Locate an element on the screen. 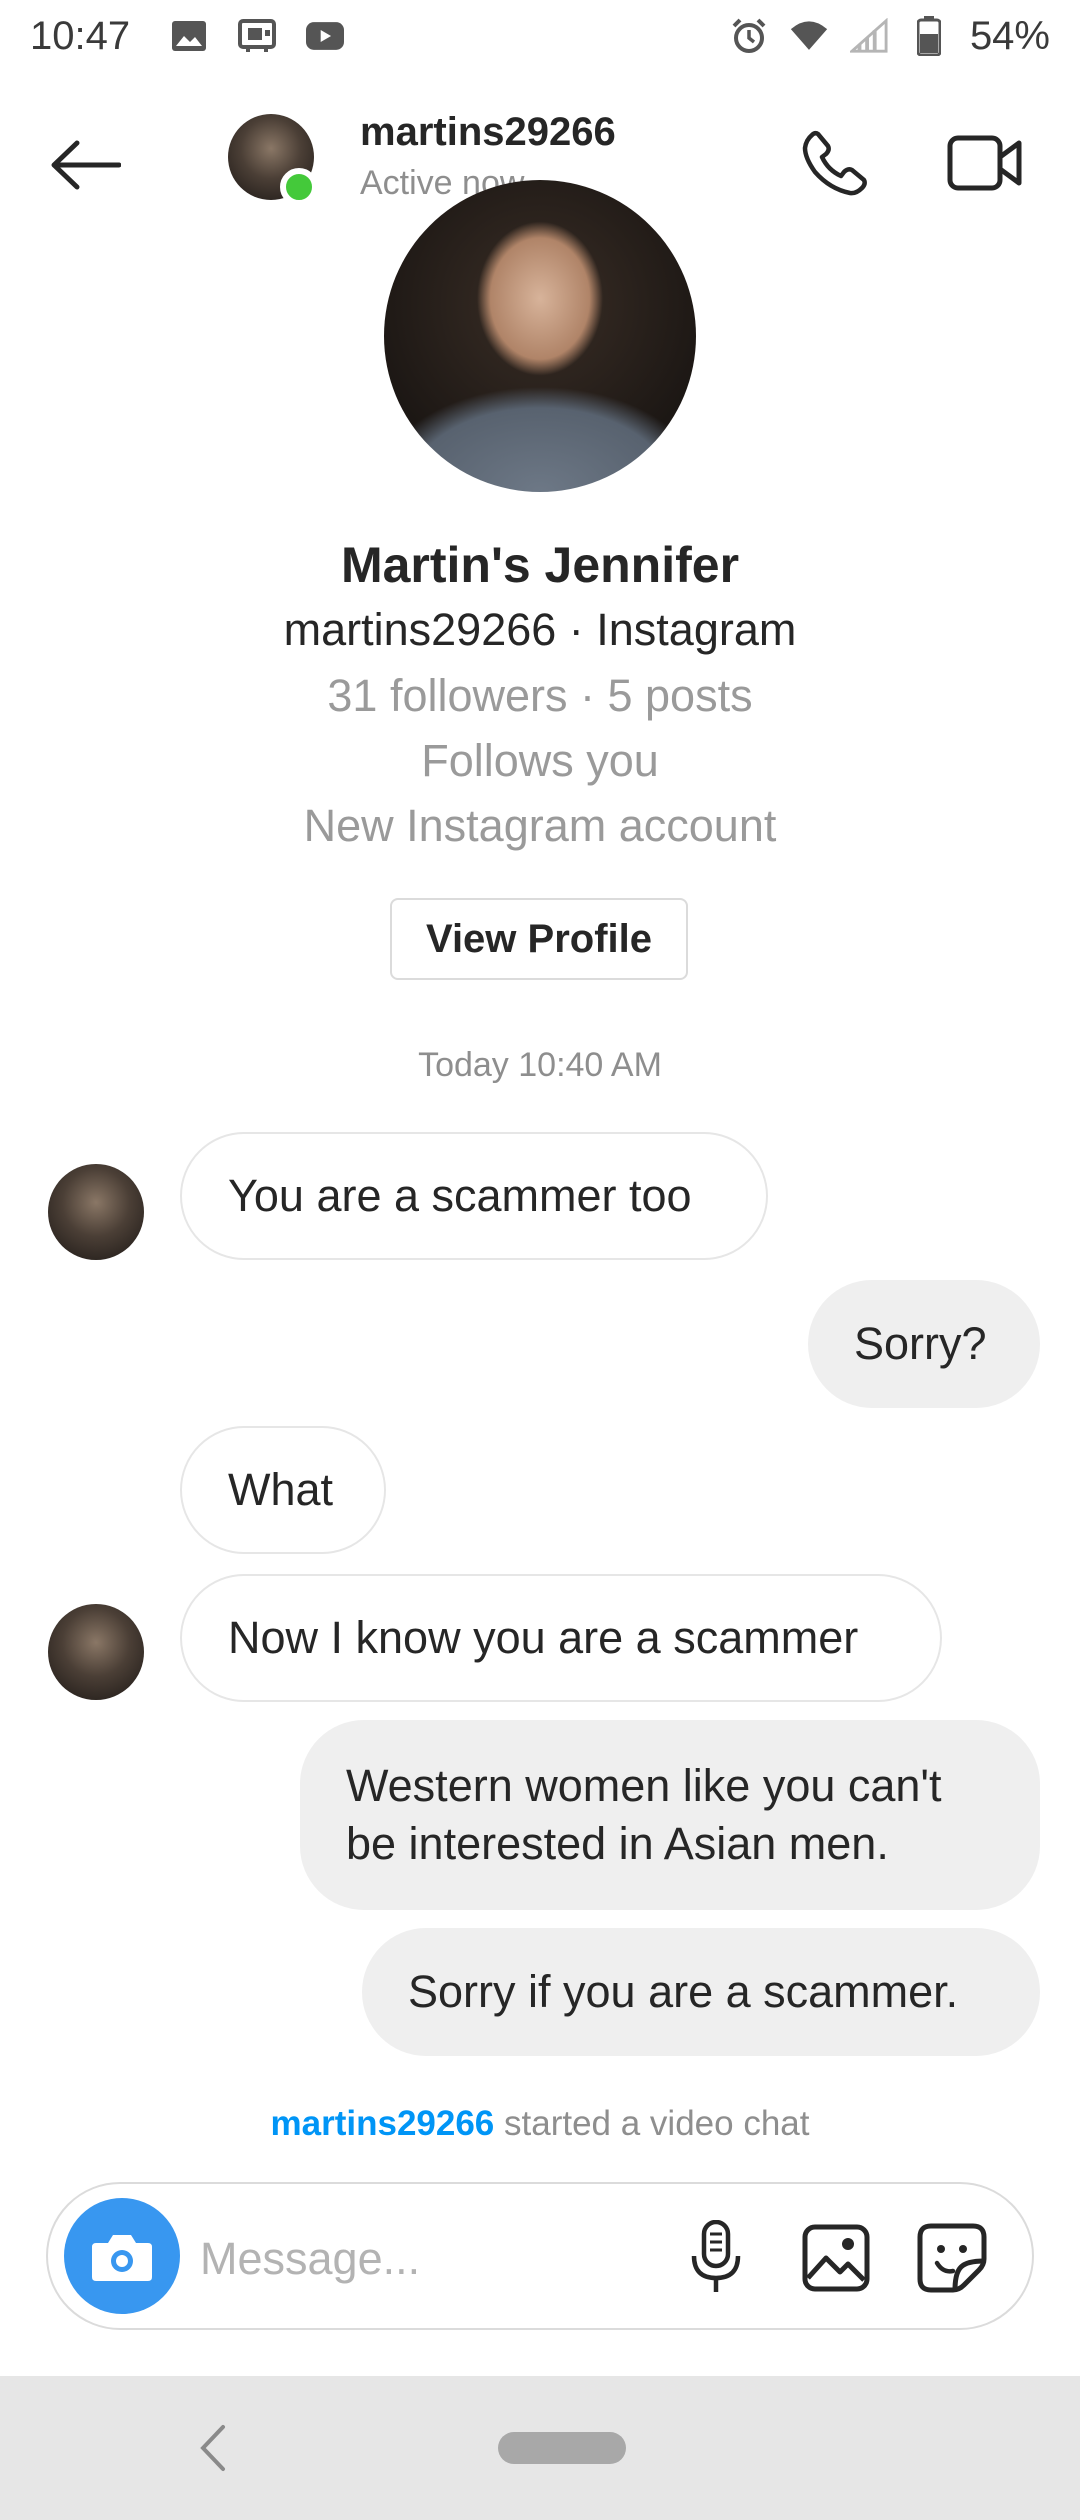 This screenshot has width=1080, height=2520. camera-button is located at coordinates (122, 2256).